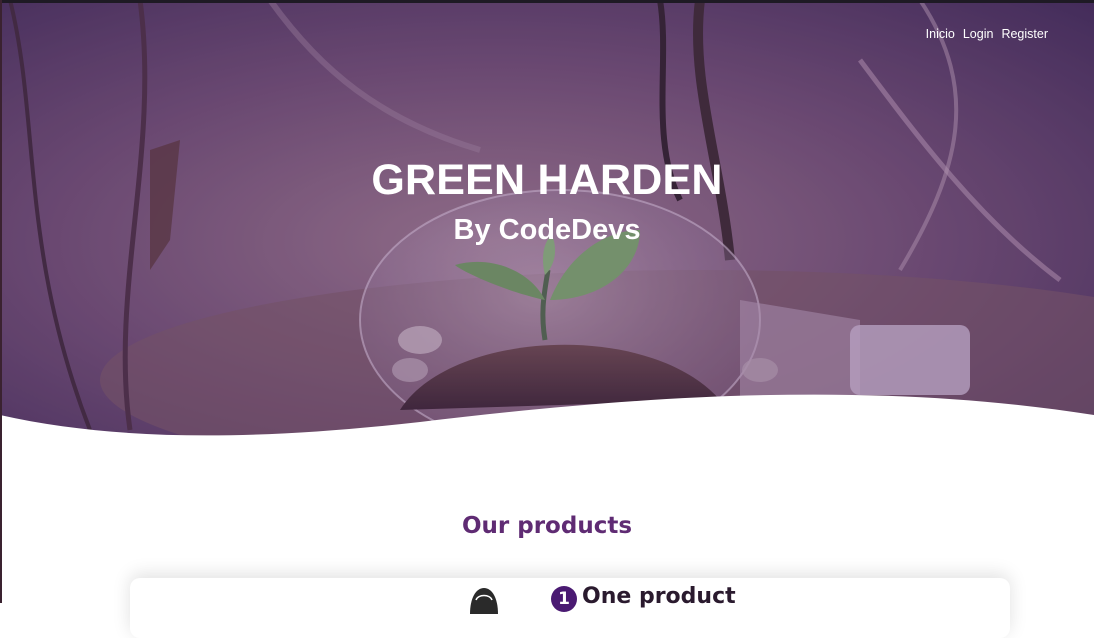 This screenshot has width=1094, height=638. What do you see at coordinates (1024, 34) in the screenshot?
I see `nav-link-register: Register` at bounding box center [1024, 34].